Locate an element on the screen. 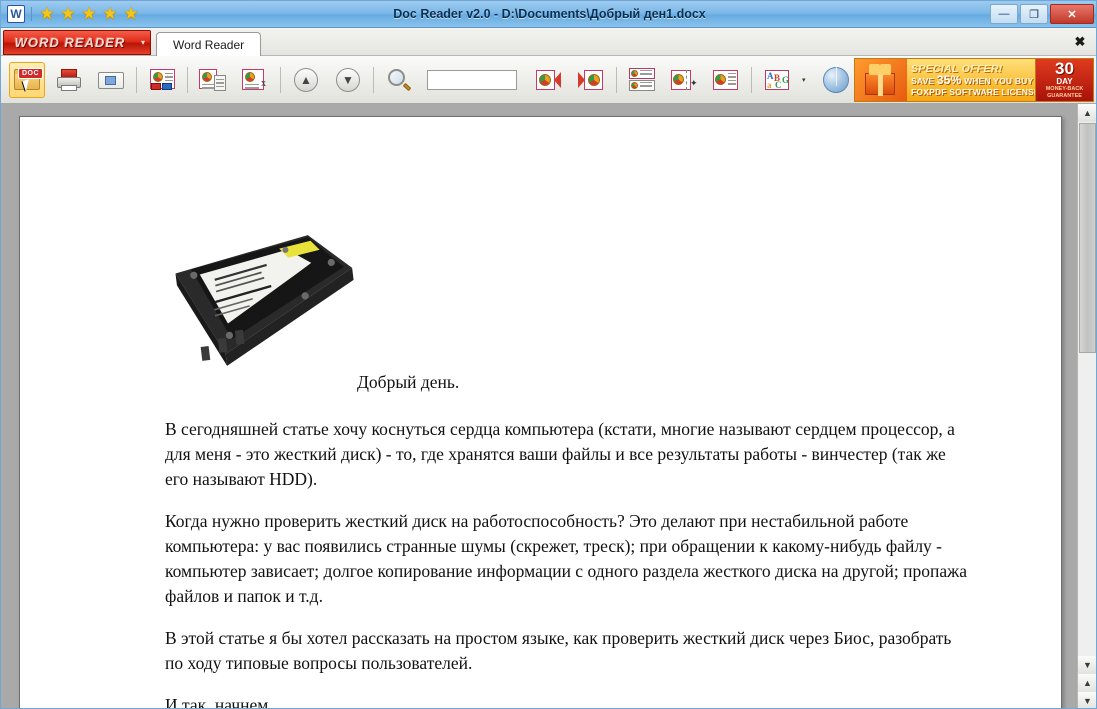 This screenshot has height=709, width=1097. print-button is located at coordinates (69, 80).